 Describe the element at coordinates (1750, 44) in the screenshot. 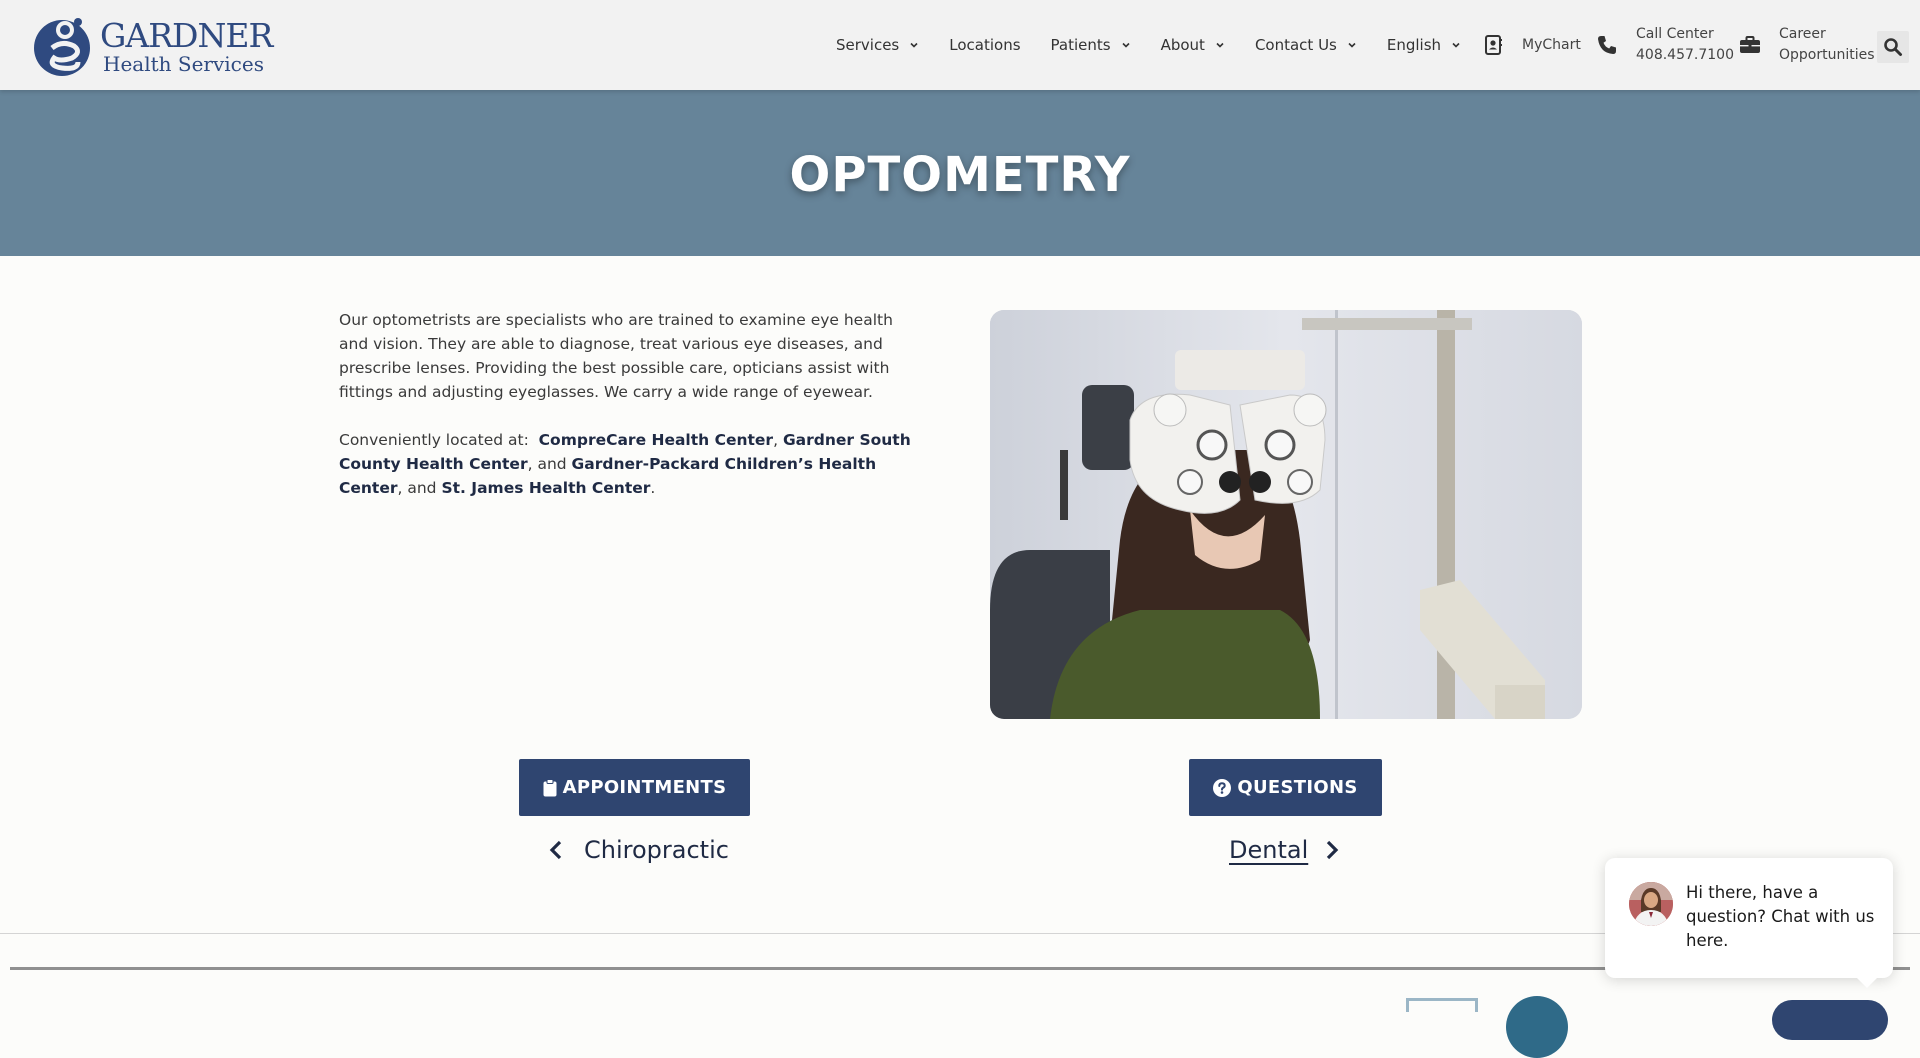

I see `briefcase-icon` at that location.